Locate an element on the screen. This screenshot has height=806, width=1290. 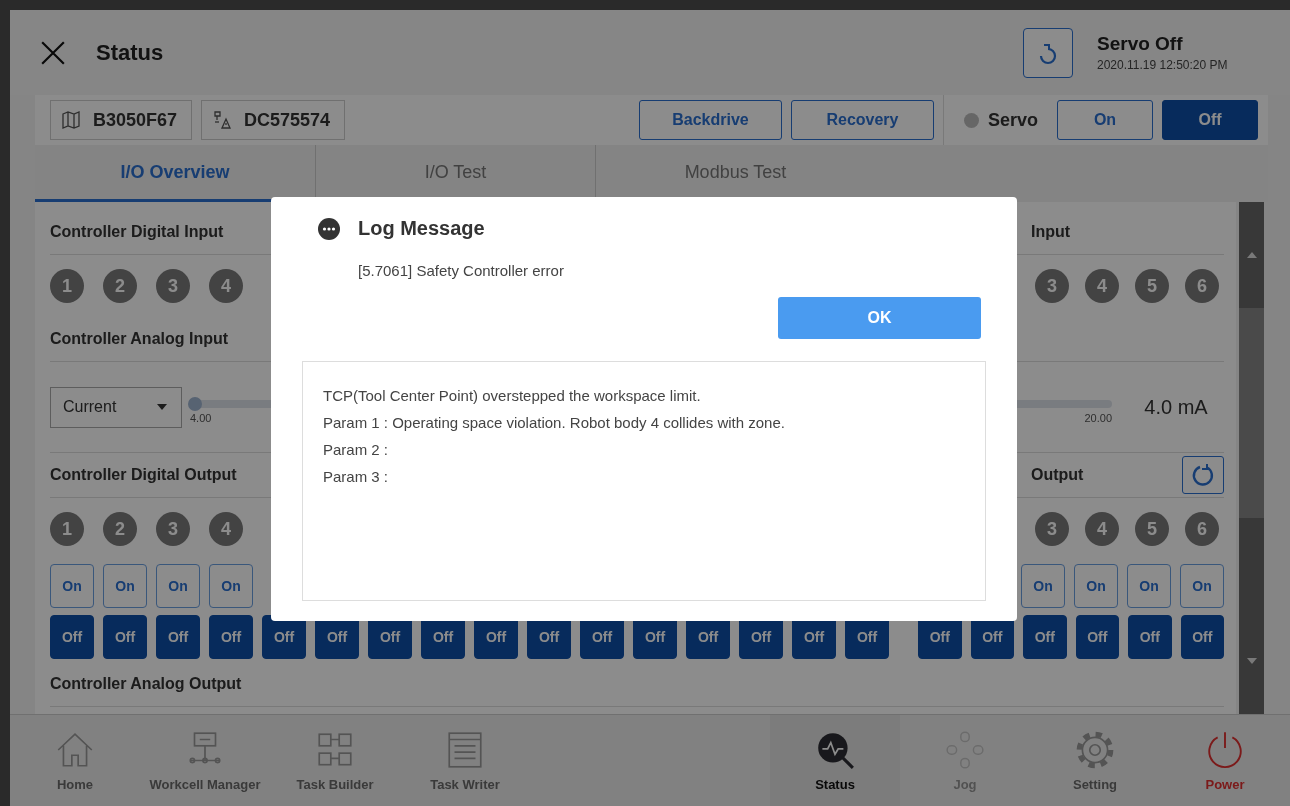
mode-dropdown: Current is located at coordinates (116, 407).